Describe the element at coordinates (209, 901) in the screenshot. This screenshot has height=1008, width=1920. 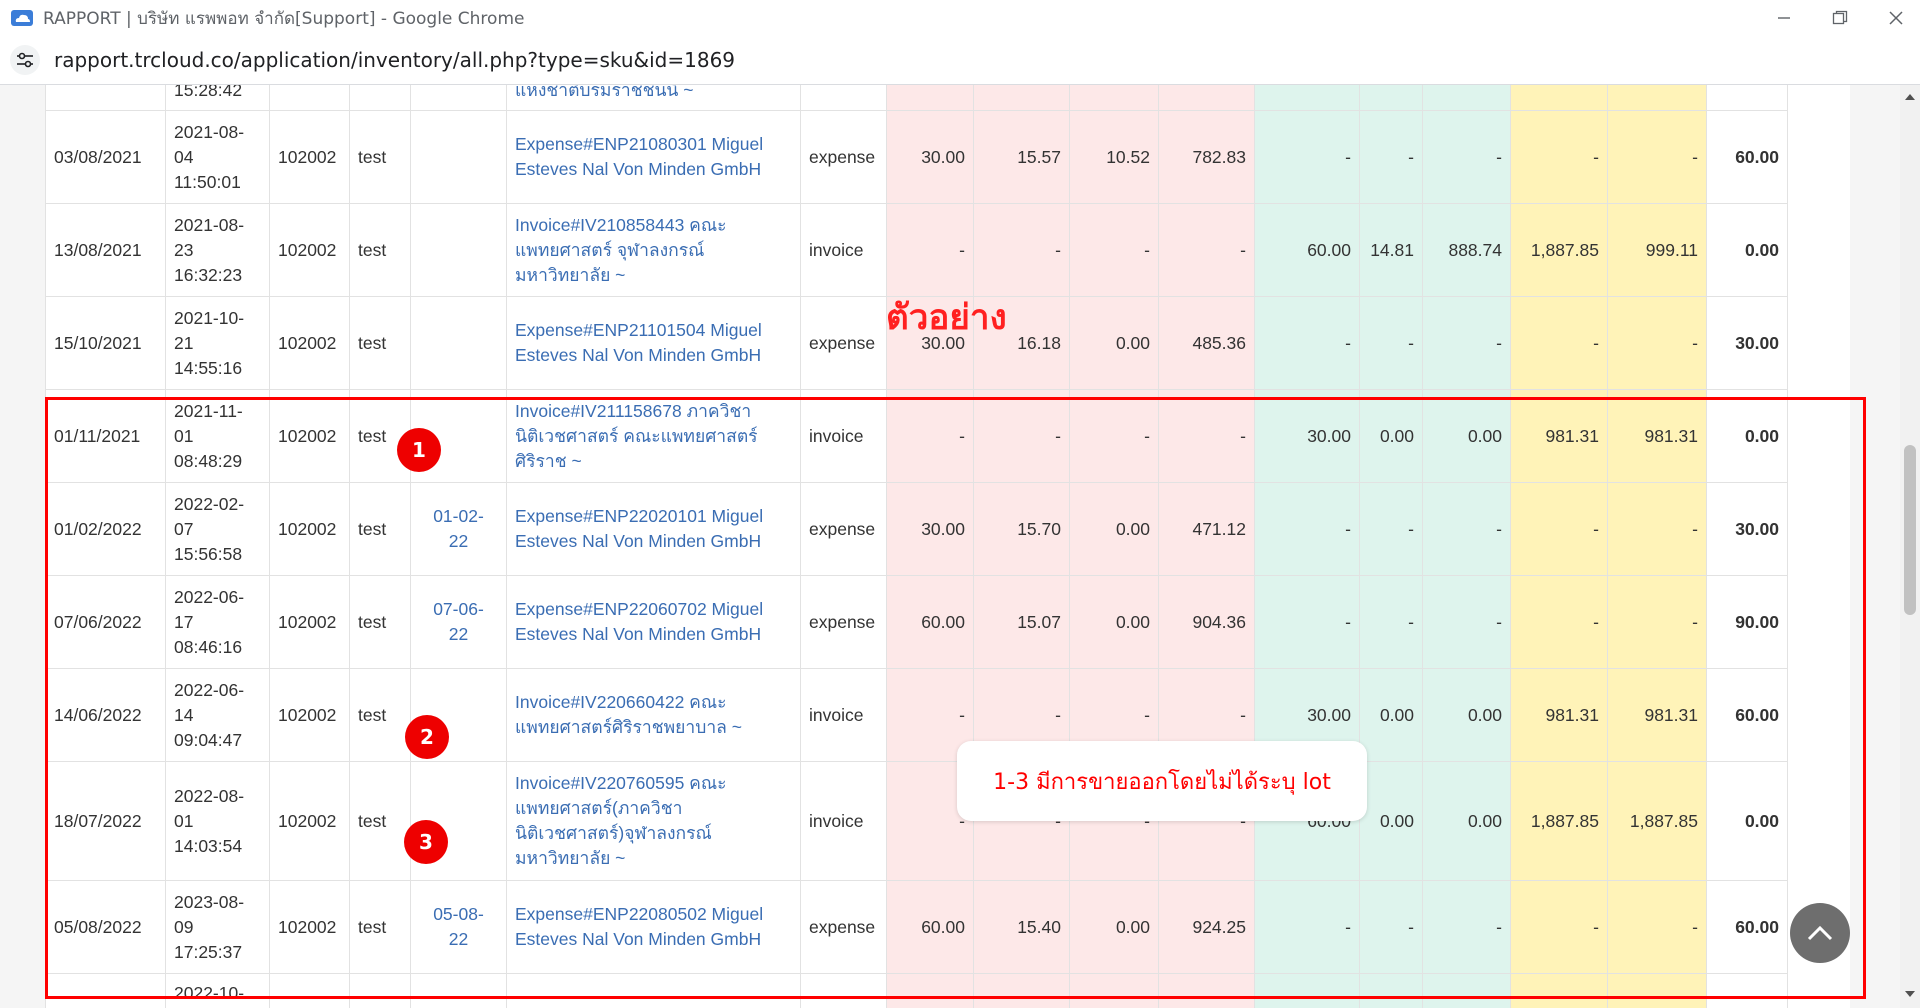
I see `datetime-cell-line: 2023-08-` at that location.